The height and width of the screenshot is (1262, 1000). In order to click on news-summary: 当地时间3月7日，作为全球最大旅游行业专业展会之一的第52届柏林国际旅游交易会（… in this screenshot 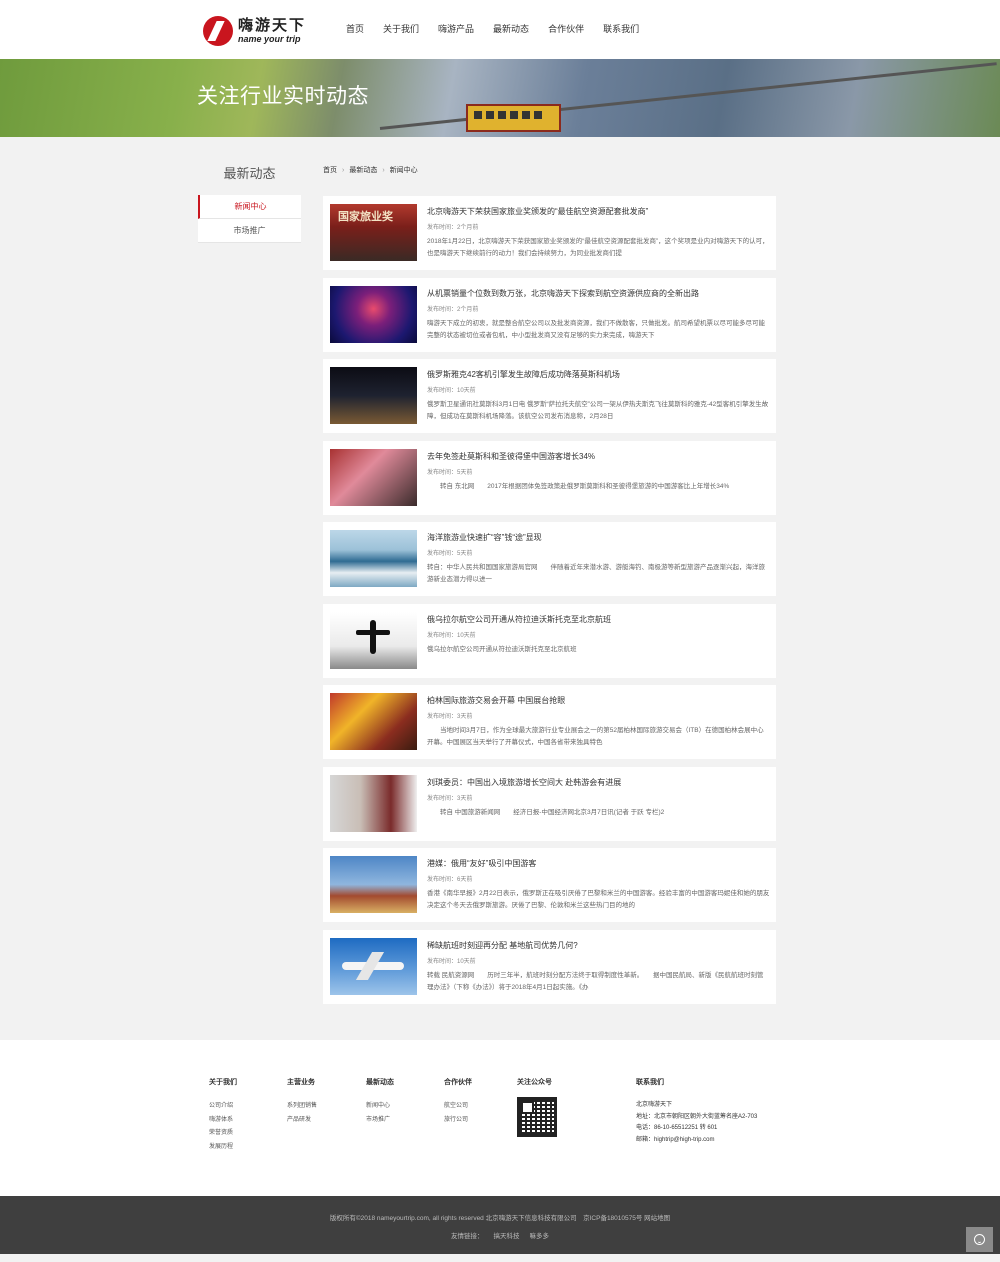, I will do `click(595, 736)`.